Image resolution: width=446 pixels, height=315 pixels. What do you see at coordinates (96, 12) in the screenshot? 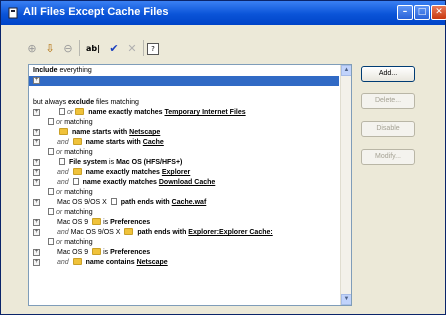
I see `window-title: All Files Except Cache Files` at bounding box center [96, 12].